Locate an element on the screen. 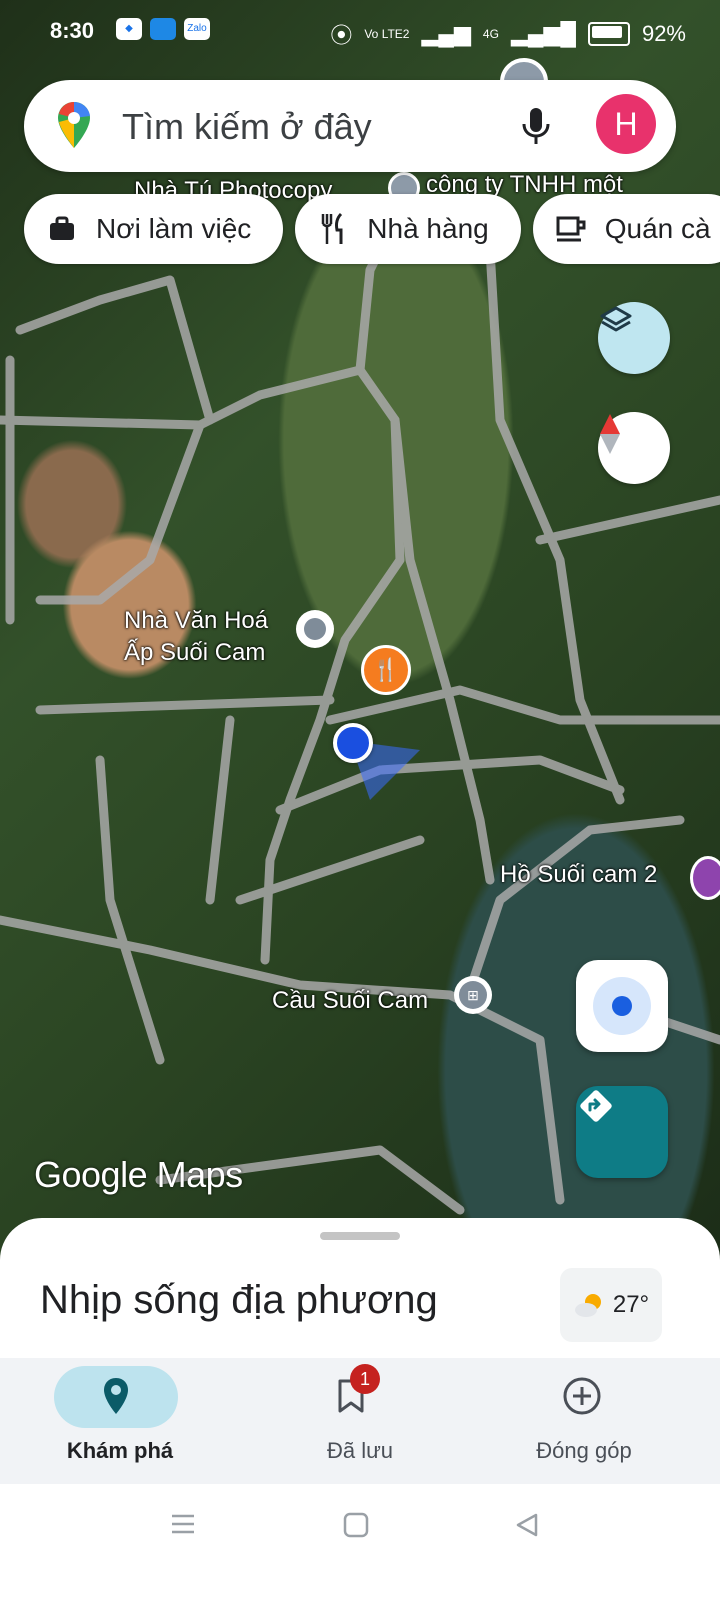  layers-button is located at coordinates (634, 338).